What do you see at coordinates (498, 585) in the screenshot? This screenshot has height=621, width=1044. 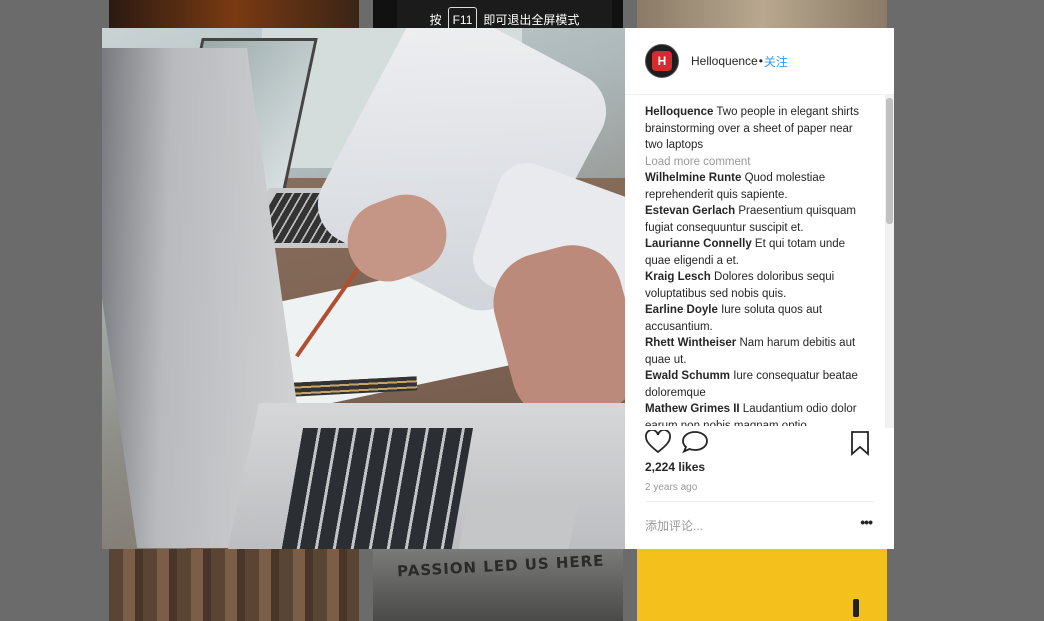 I see `background-tile: PASSION LED US HERE` at bounding box center [498, 585].